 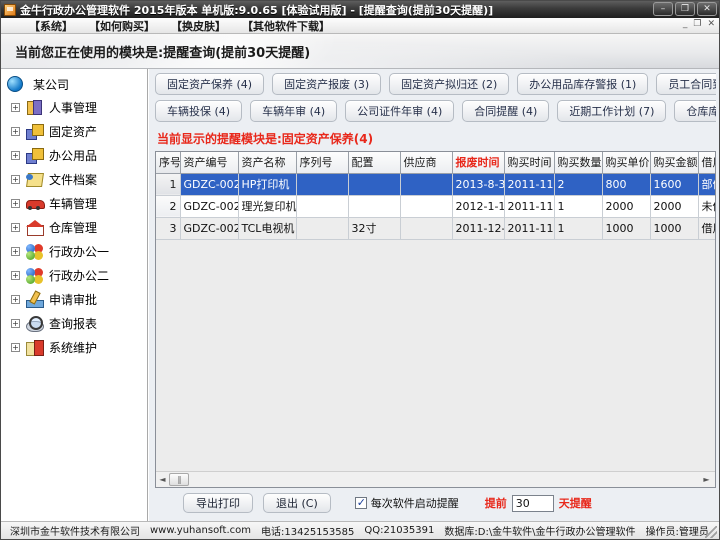 What do you see at coordinates (685, 24) in the screenshot?
I see `mdi-minimize-button: _` at bounding box center [685, 24].